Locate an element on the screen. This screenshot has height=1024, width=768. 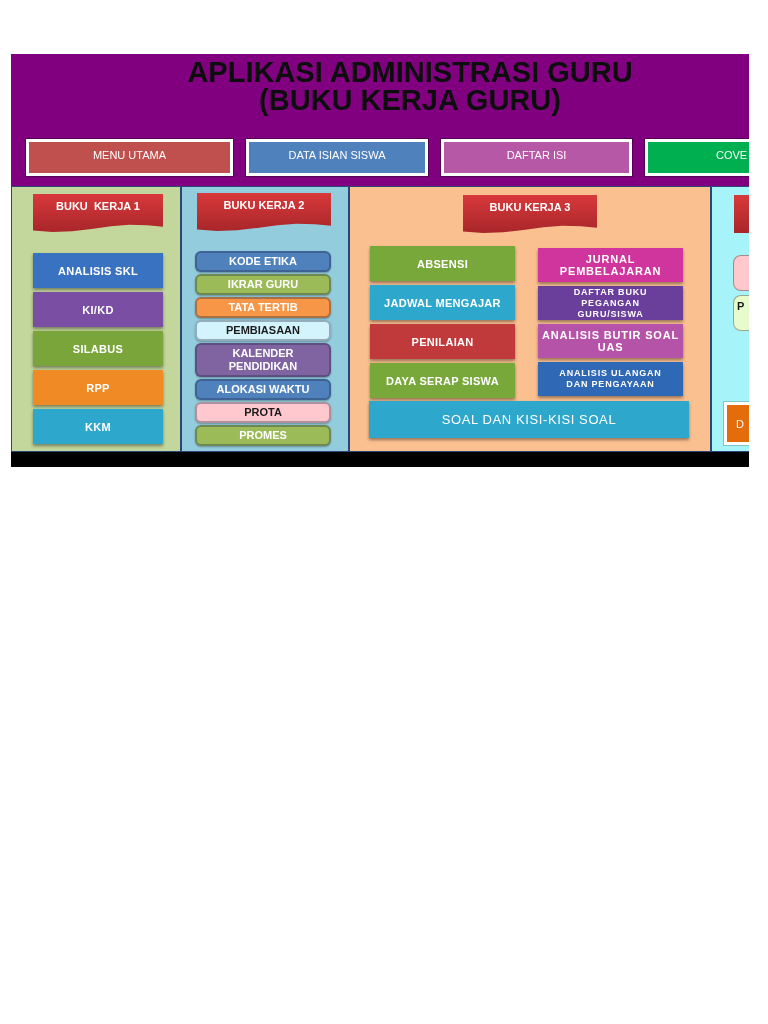
menu-button: KI/KD is located at coordinates (98, 309).